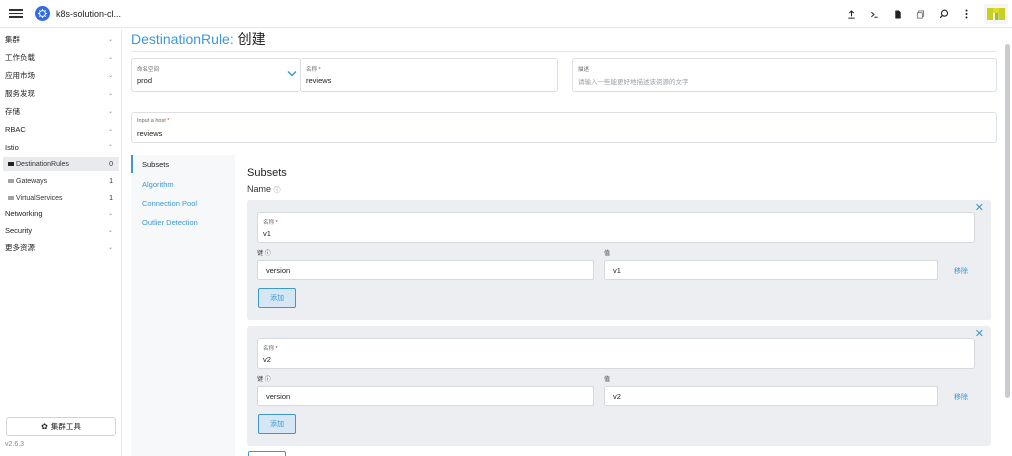  Describe the element at coordinates (616, 353) in the screenshot. I see `subset-name-field: 名称 * v2` at that location.